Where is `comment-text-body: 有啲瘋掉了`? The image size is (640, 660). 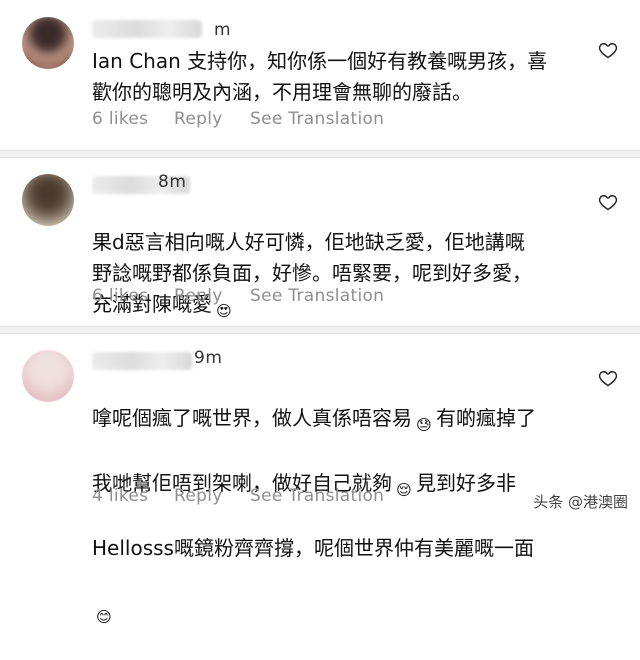 comment-text-body: 有啲瘋掉了 is located at coordinates (486, 418).